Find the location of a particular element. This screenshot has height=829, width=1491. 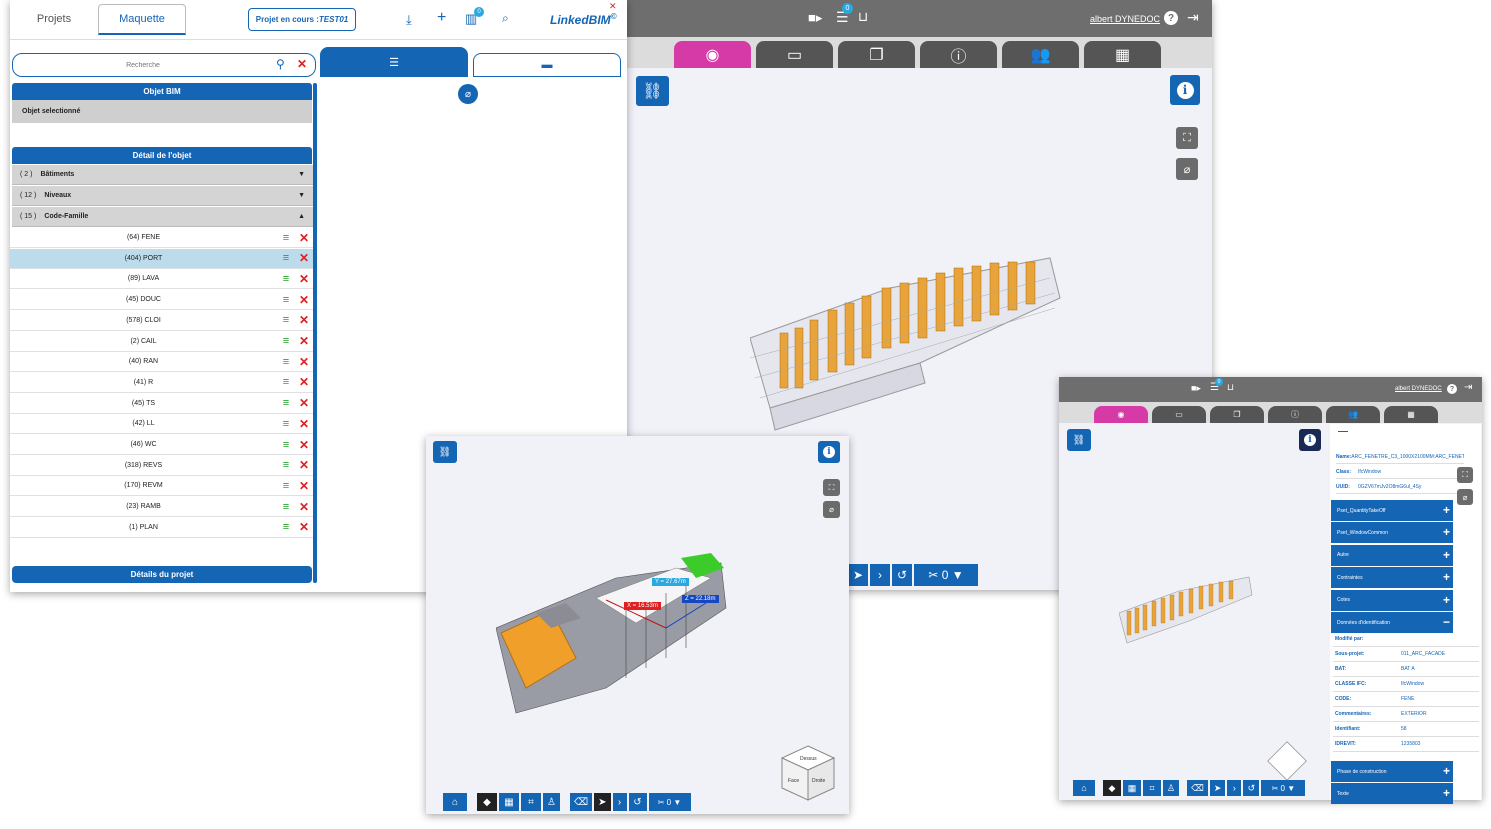

family-row: (40) RAN ≡ ✕ is located at coordinates (161, 362).